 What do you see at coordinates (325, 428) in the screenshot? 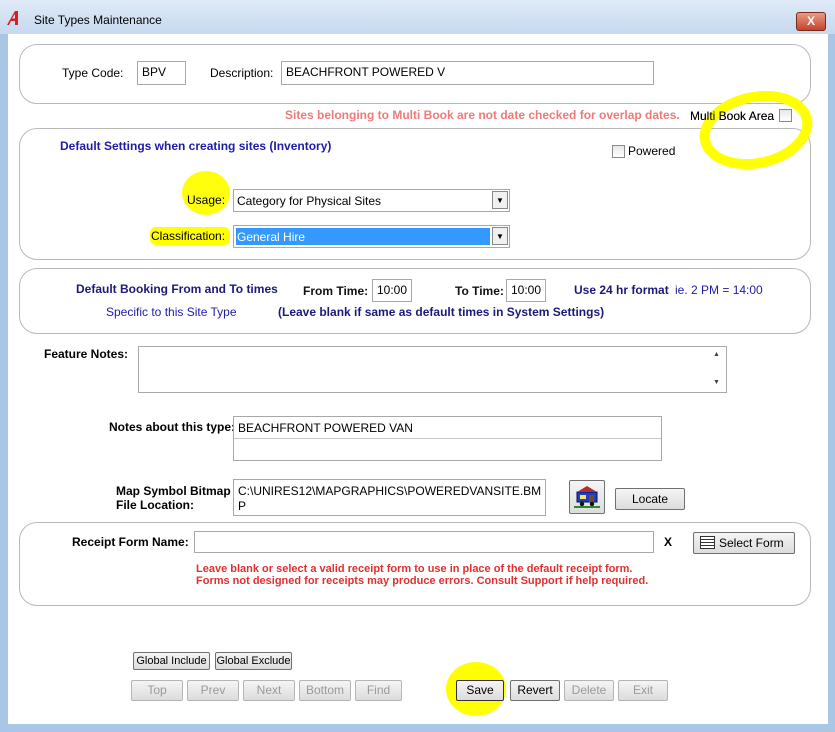
I see `type-notes-value: BEACHFRONT POWERED VAN` at bounding box center [325, 428].